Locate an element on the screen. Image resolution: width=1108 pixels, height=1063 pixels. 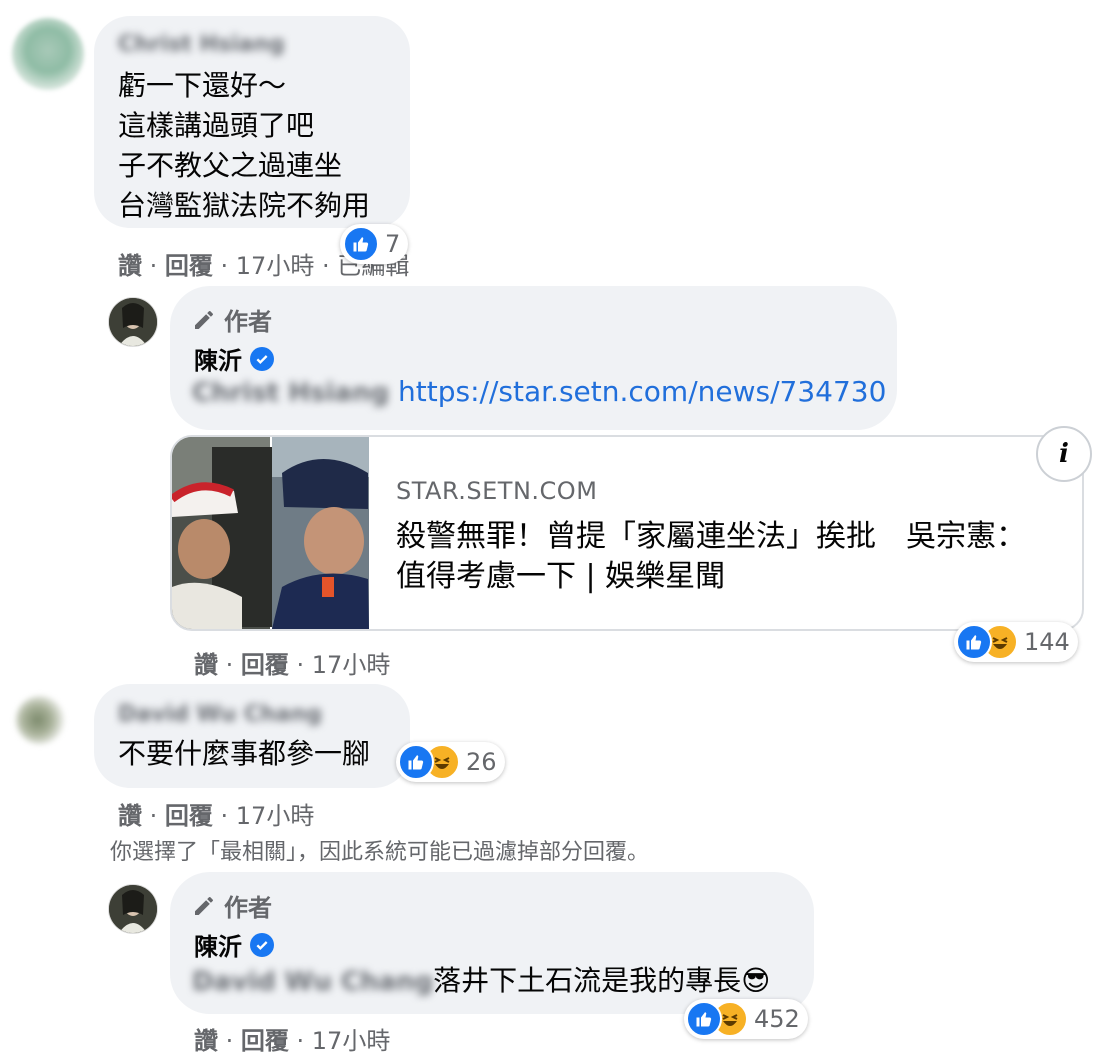
mention-tag: David Wu Chang is located at coordinates (312, 982).